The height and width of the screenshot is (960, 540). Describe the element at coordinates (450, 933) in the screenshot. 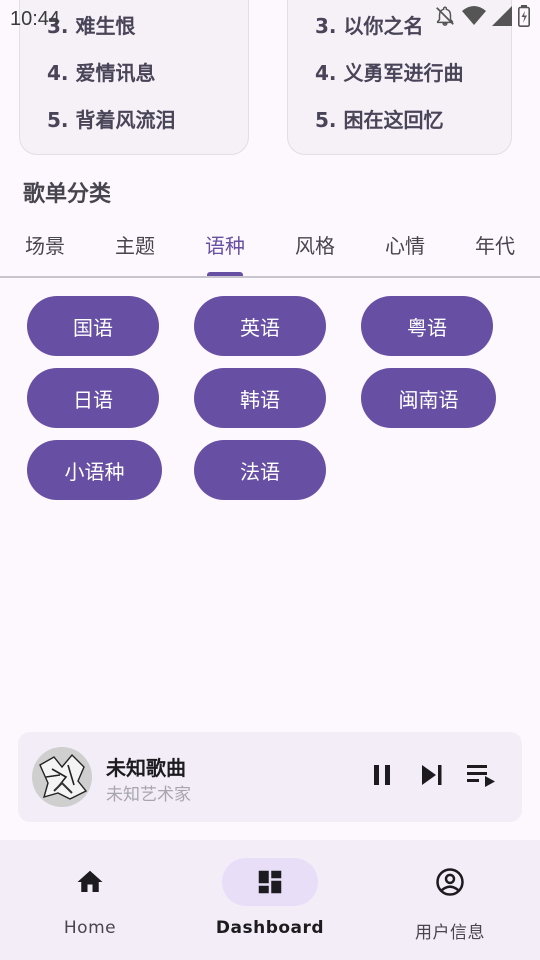

I see `nav-label: 用户信息` at that location.